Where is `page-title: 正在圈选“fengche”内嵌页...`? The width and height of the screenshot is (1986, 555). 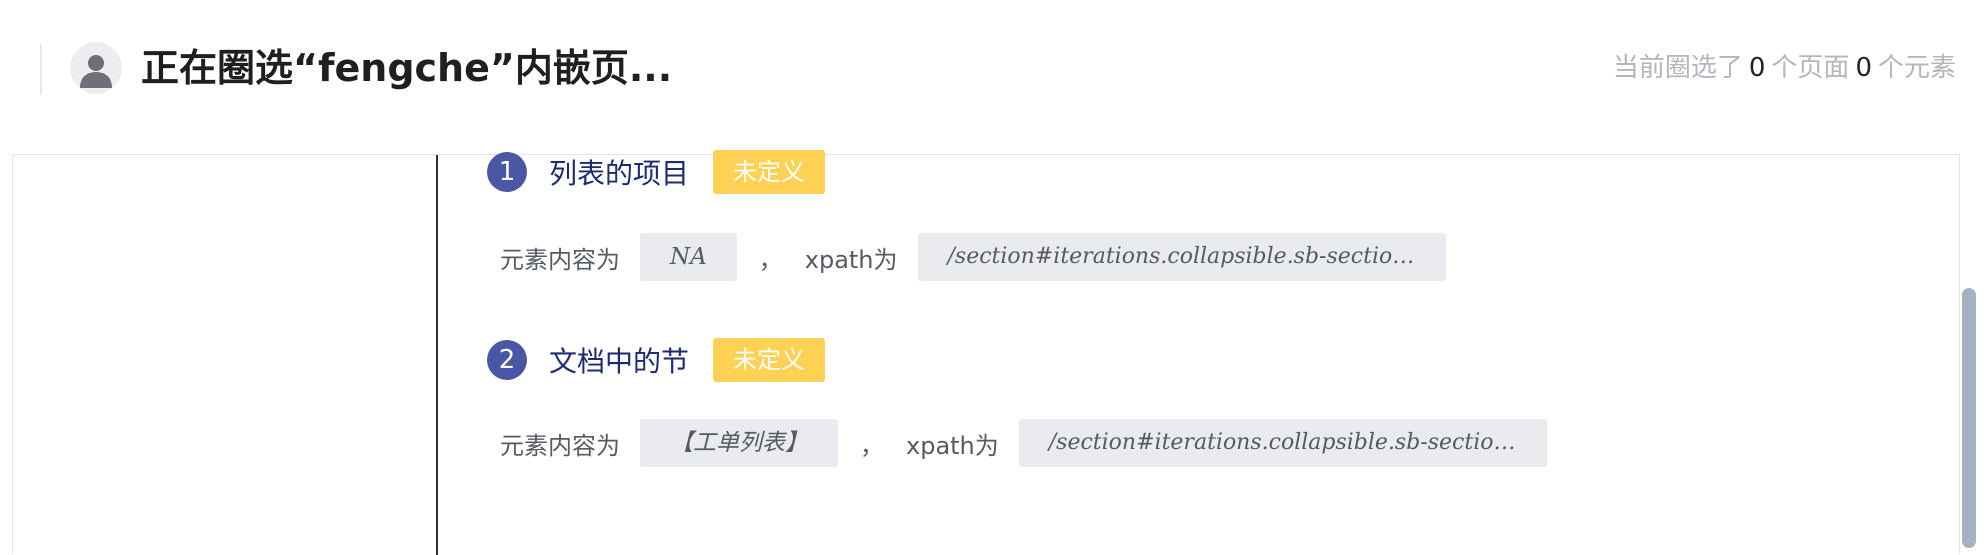
page-title: 正在圈选“fengche”内嵌页... is located at coordinates (407, 68).